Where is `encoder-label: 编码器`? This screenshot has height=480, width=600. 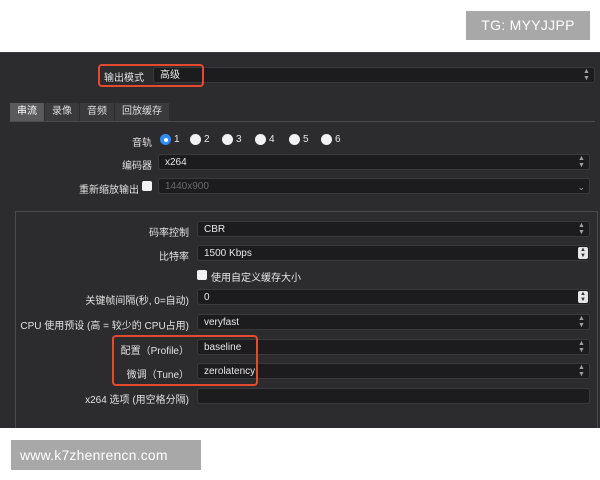 encoder-label: 编码器 is located at coordinates (137, 166).